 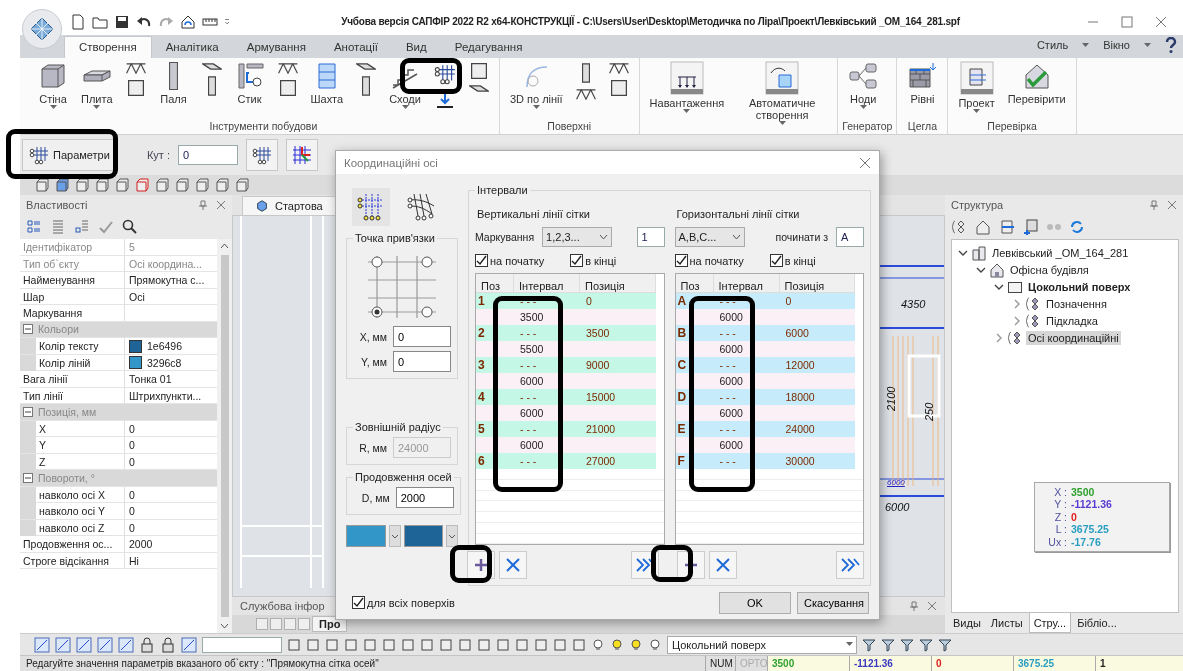 I want to click on table-row: B - - - 6000, so click(x=765, y=333).